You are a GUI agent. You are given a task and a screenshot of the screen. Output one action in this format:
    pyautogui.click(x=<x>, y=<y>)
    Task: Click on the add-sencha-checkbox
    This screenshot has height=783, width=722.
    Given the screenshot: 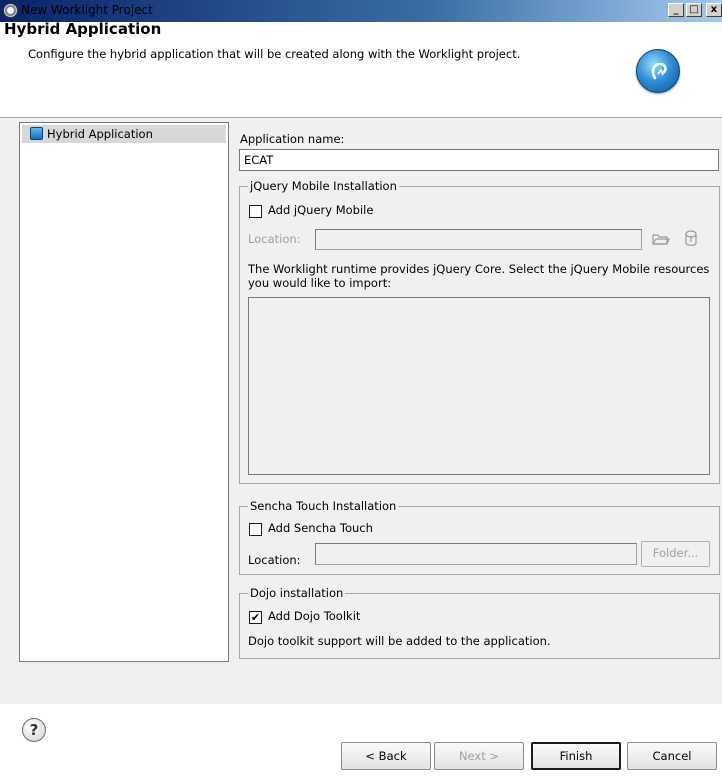 What is the action you would take?
    pyautogui.click(x=255, y=529)
    